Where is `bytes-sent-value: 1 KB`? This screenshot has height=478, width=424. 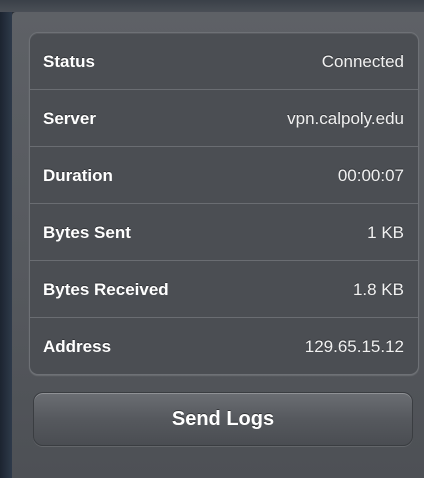 bytes-sent-value: 1 KB is located at coordinates (385, 232).